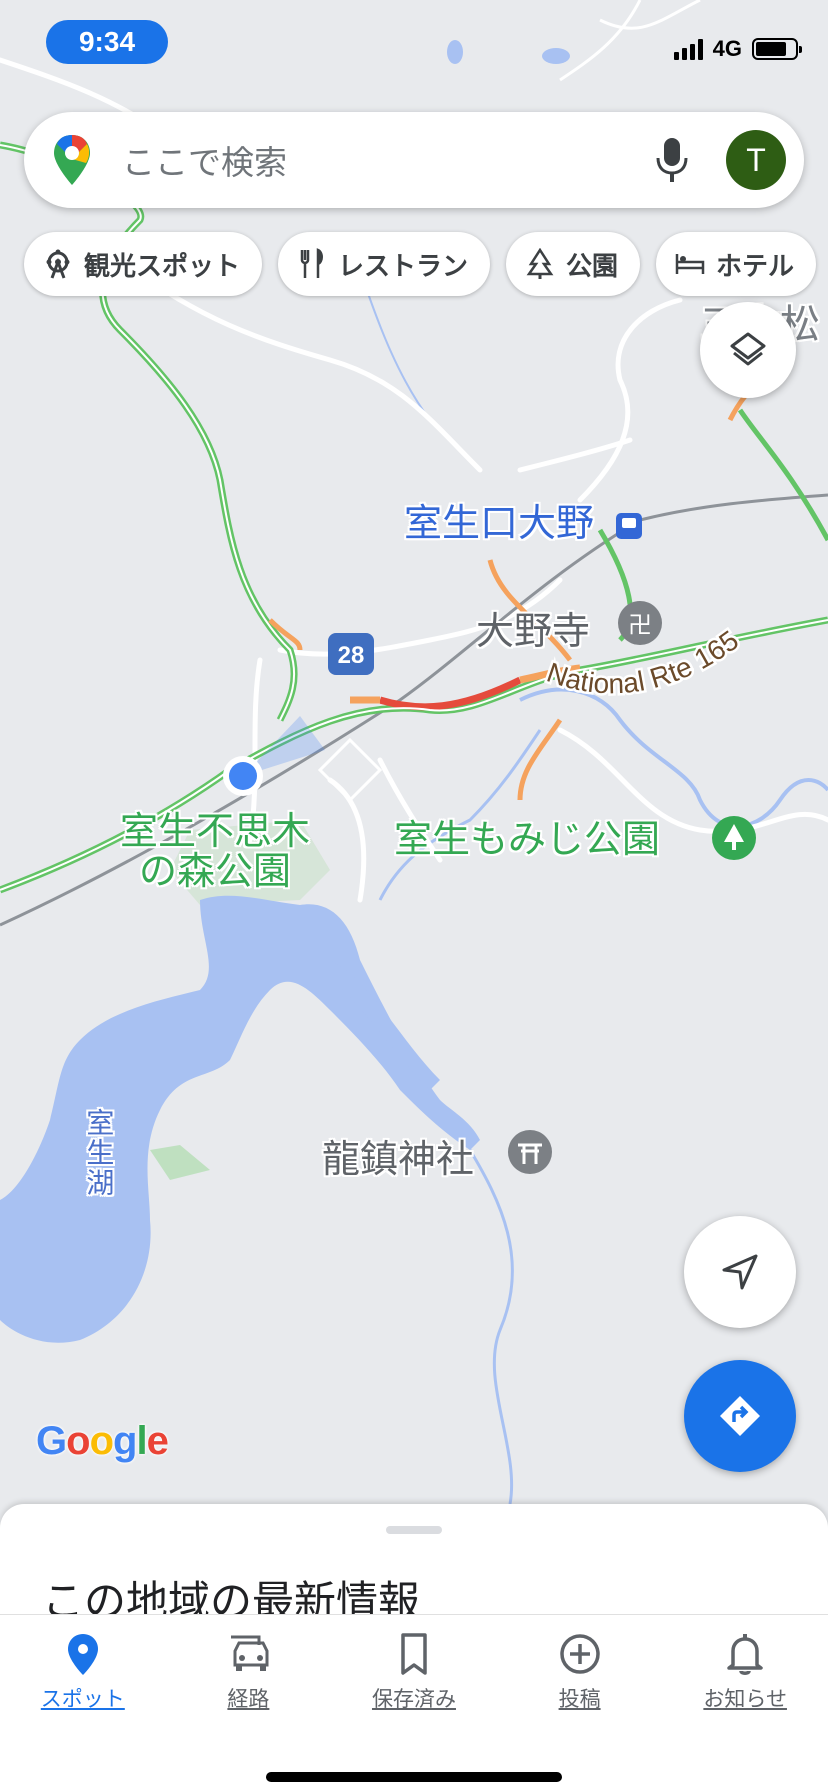 This screenshot has width=828, height=1792. What do you see at coordinates (414, 1654) in the screenshot?
I see `bookmark-icon` at bounding box center [414, 1654].